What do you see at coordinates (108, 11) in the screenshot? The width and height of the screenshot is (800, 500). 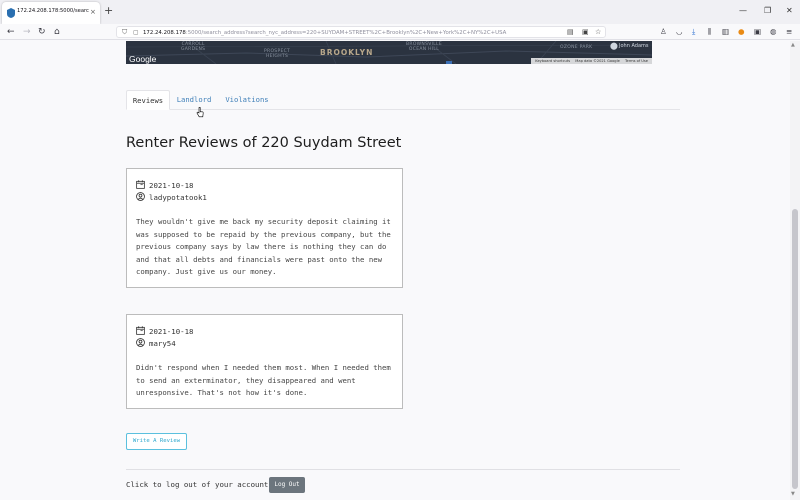 I see `new-tab-button: +` at bounding box center [108, 11].